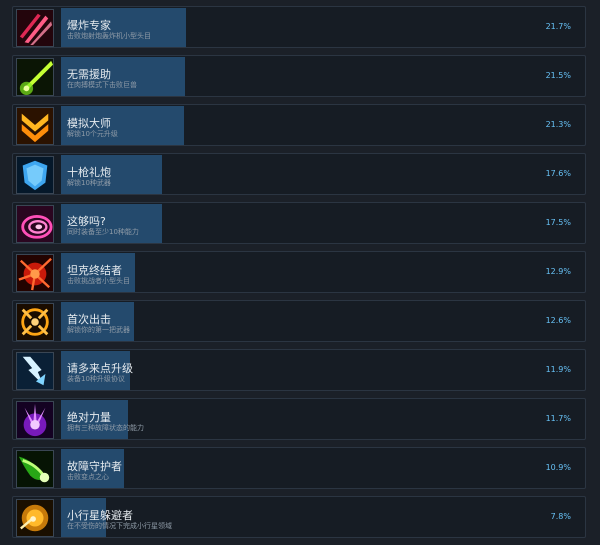  I want to click on achievement-row: 故障守护者 击败变点之心 10.9%, so click(299, 468).